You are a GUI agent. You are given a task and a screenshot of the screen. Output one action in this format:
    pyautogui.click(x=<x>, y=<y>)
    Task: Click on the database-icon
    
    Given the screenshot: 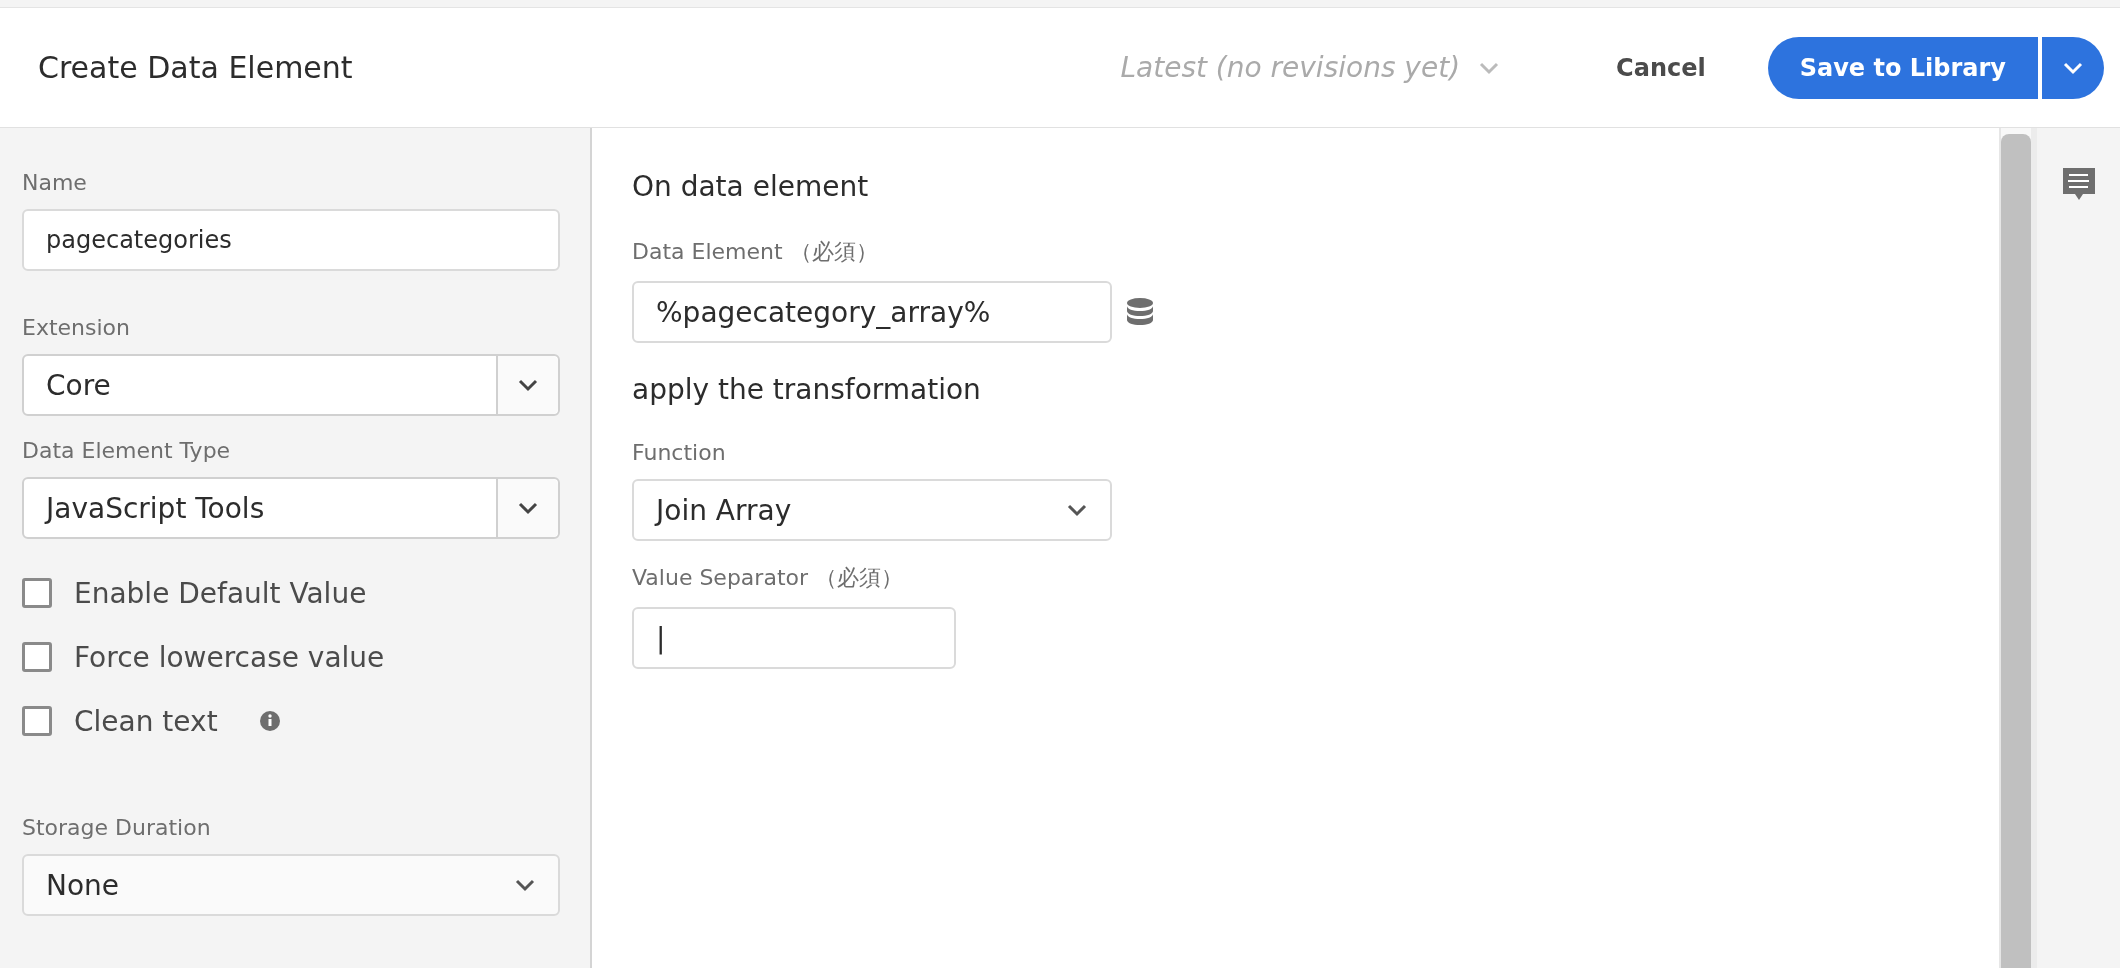 What is the action you would take?
    pyautogui.click(x=1140, y=312)
    